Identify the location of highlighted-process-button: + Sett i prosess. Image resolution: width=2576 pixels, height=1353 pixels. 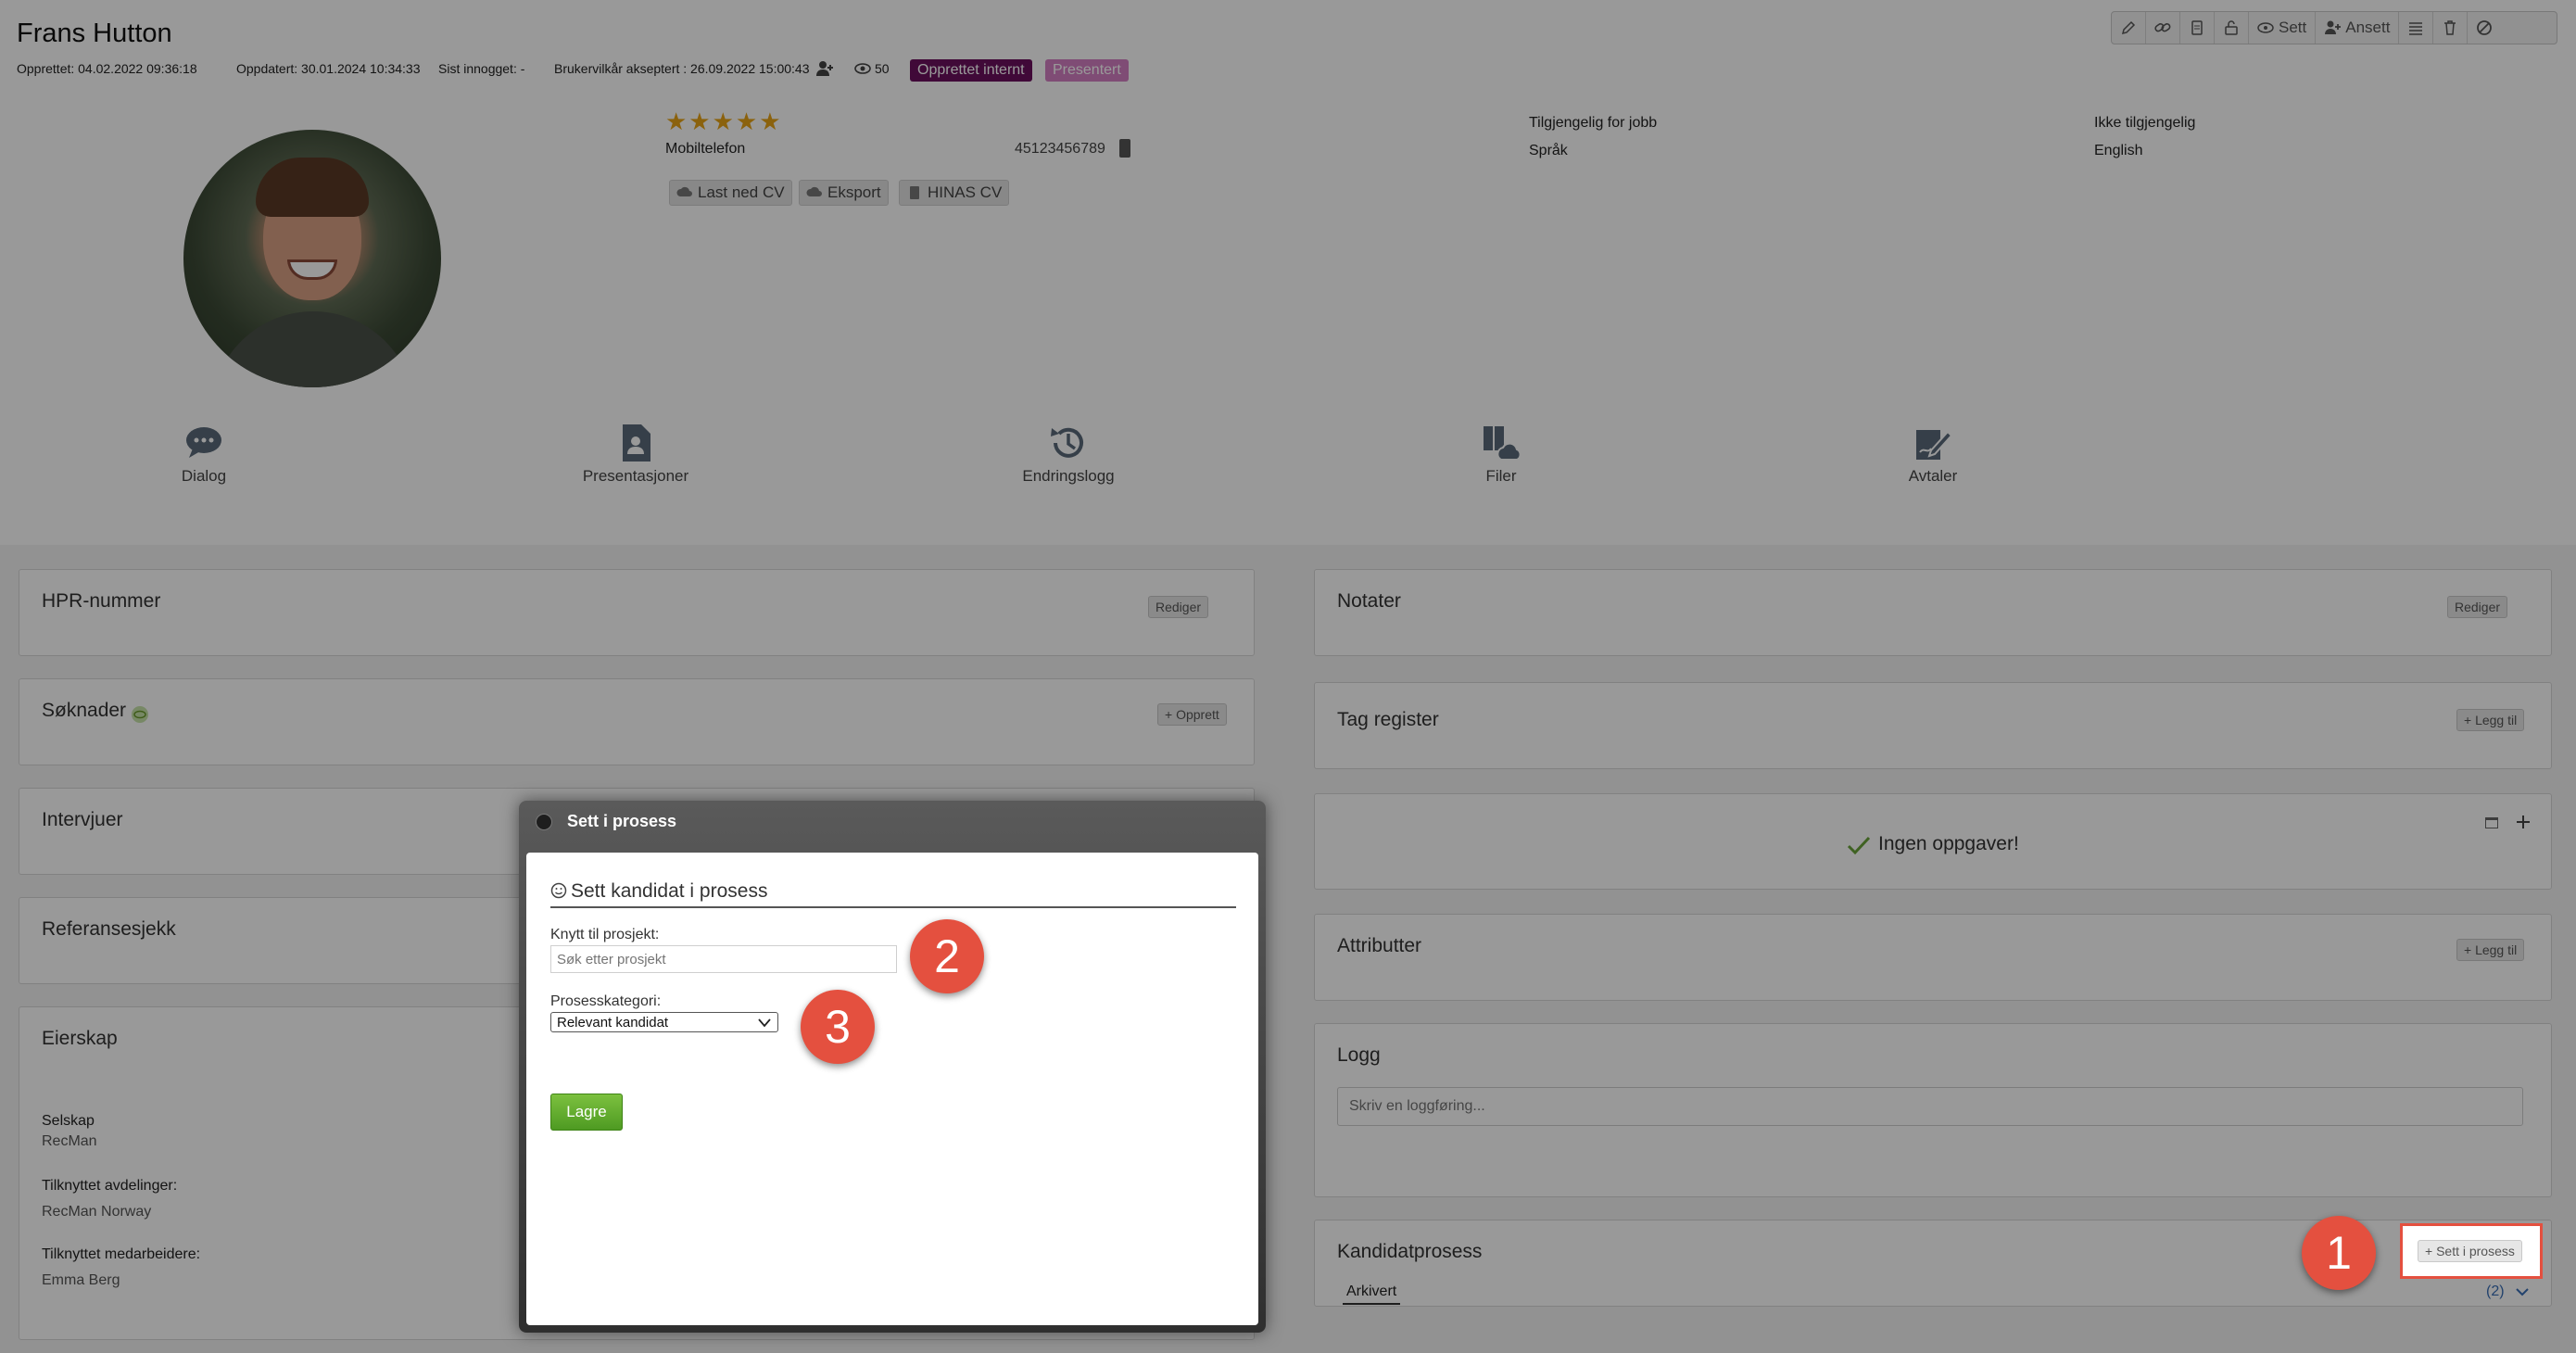
(2470, 1251).